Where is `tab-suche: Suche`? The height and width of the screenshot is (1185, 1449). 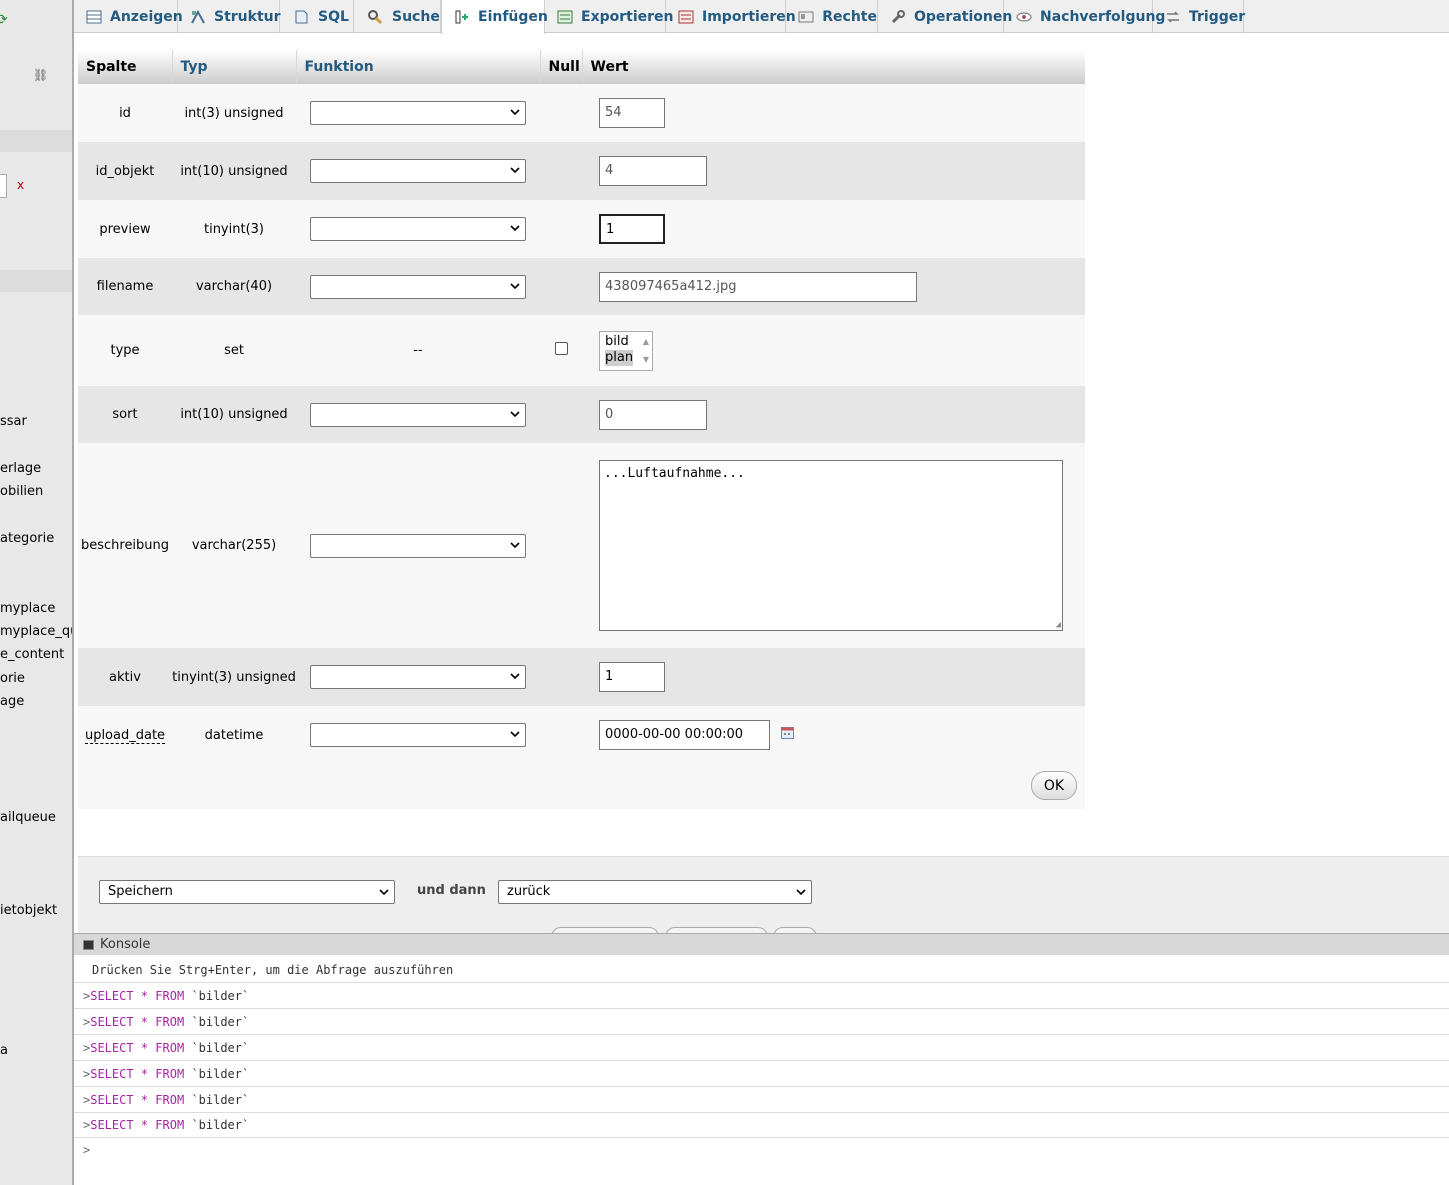 tab-suche: Suche is located at coordinates (397, 16).